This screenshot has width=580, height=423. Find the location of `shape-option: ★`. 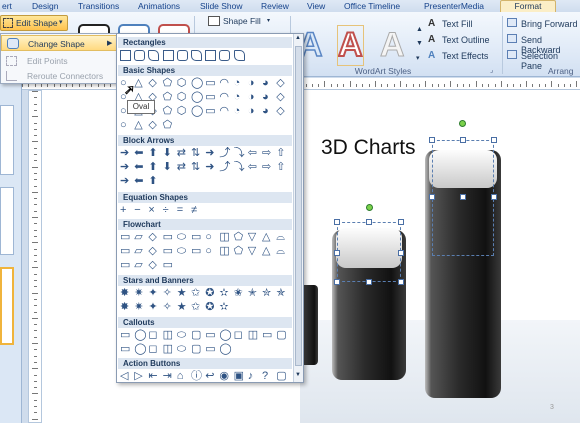

shape-option: ★ is located at coordinates (182, 307).